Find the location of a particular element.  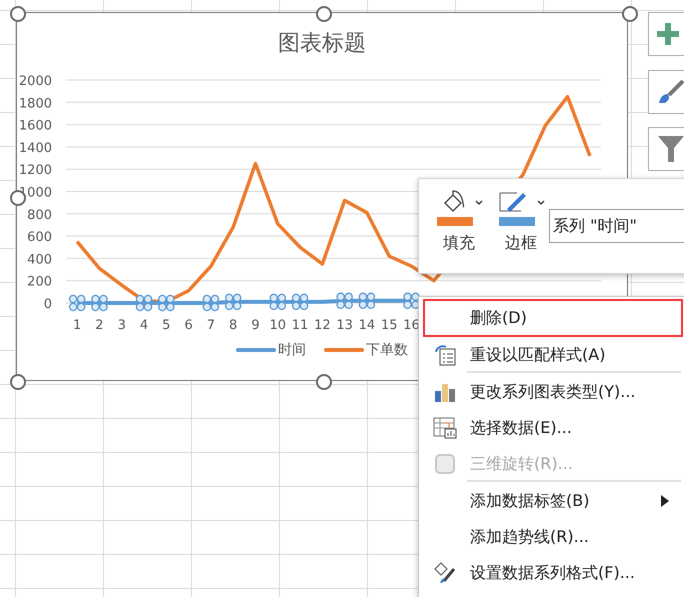

y-tick-label: 200 is located at coordinates (39, 282).